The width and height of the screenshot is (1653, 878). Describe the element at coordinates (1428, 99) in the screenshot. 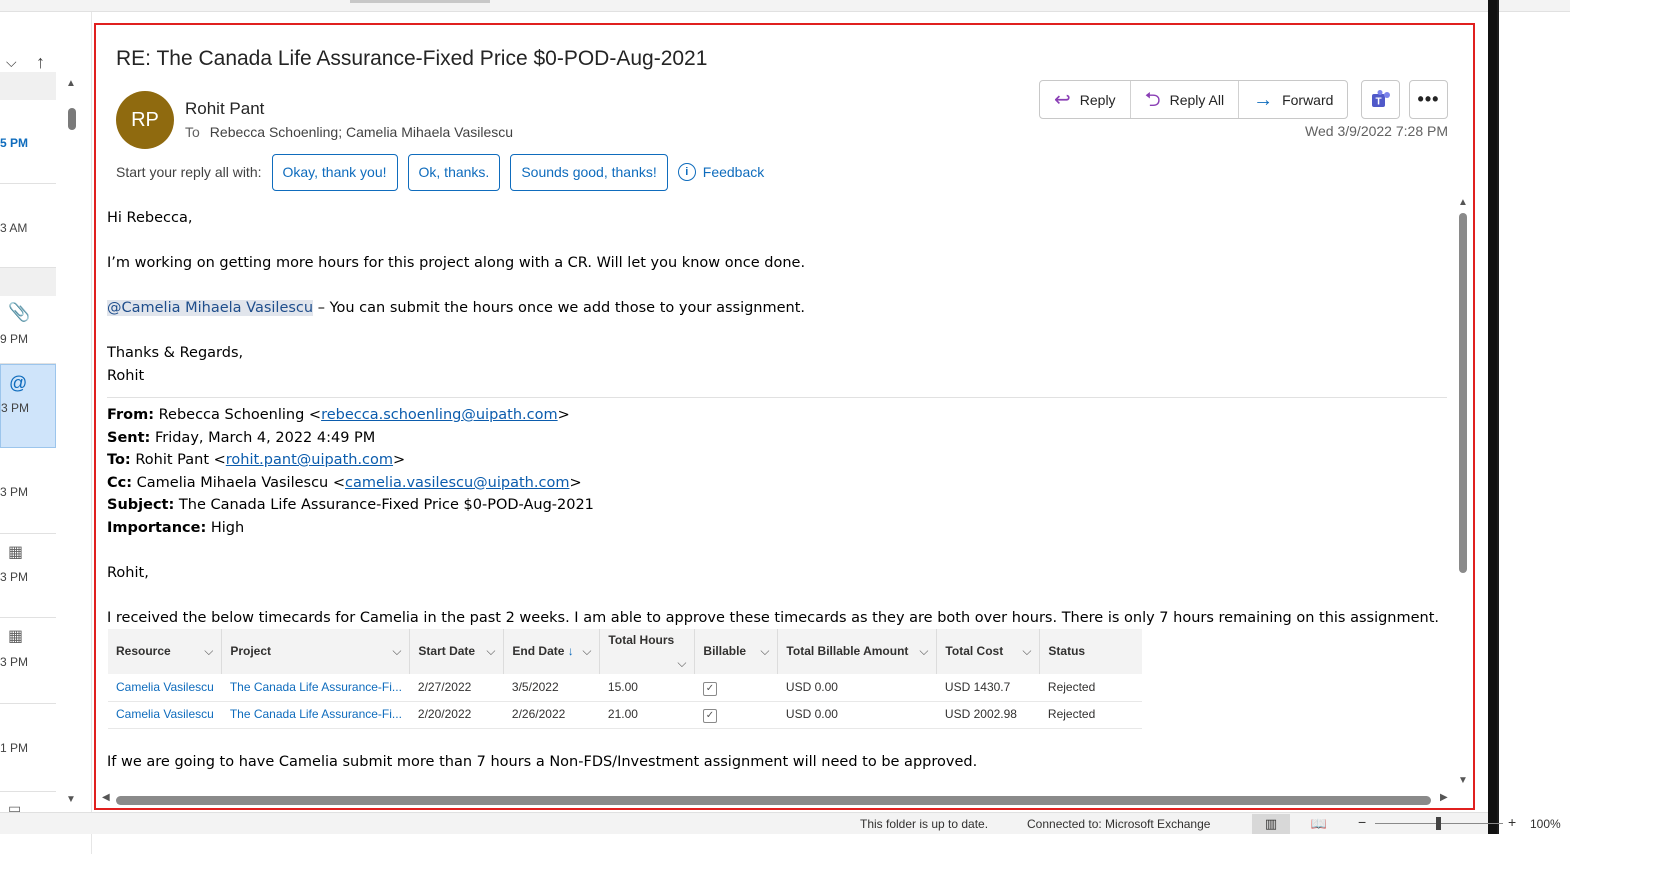

I see `more-actions-button: •••` at that location.